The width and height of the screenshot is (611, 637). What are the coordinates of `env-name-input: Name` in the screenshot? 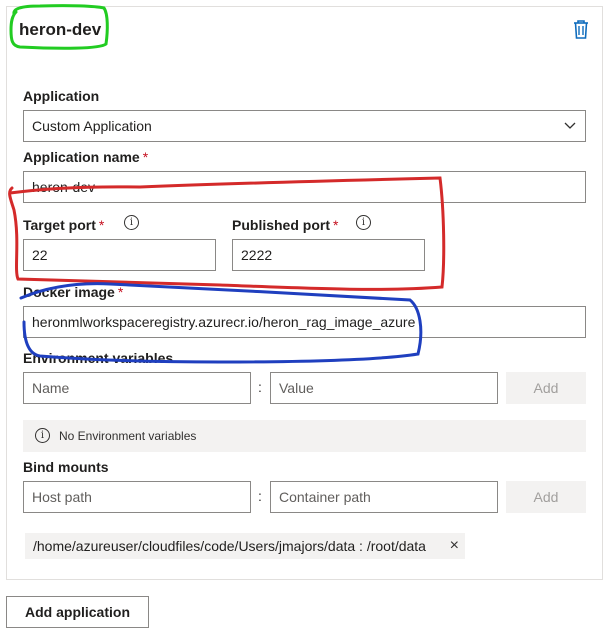 It's located at (137, 388).